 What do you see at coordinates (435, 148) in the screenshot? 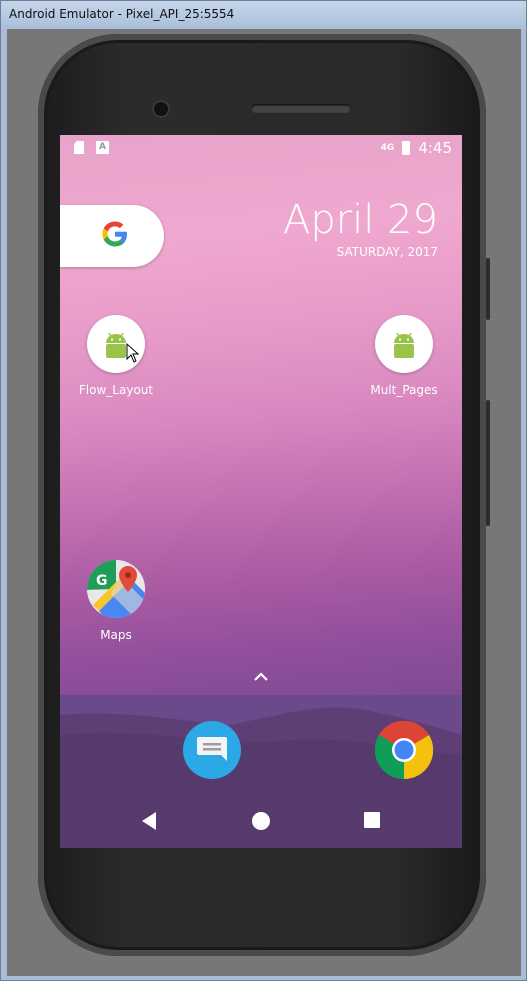
I see `status-time: 4:45` at bounding box center [435, 148].